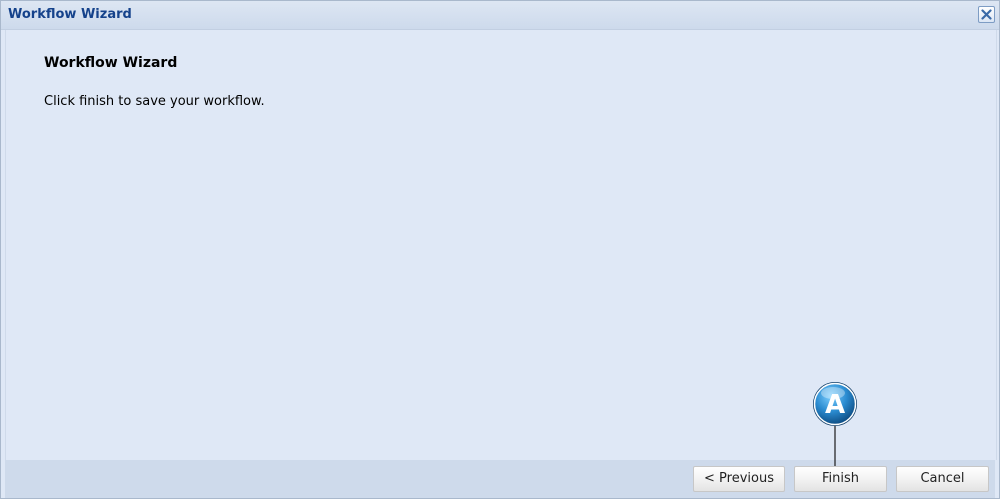 This screenshot has height=499, width=1000. Describe the element at coordinates (739, 479) in the screenshot. I see `previous-button: < Previous` at that location.